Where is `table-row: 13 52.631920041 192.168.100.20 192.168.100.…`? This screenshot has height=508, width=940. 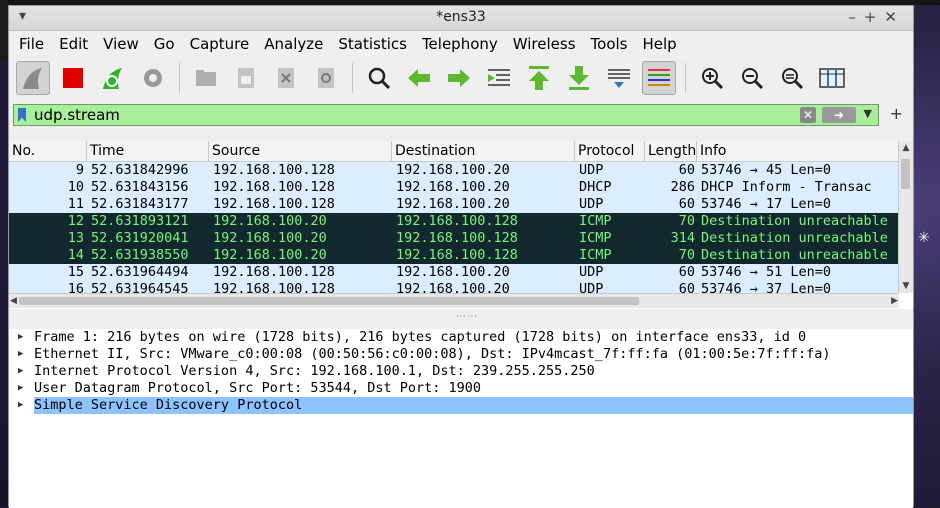
table-row: 13 52.631920041 192.168.100.20 192.168.100.… is located at coordinates (454, 238).